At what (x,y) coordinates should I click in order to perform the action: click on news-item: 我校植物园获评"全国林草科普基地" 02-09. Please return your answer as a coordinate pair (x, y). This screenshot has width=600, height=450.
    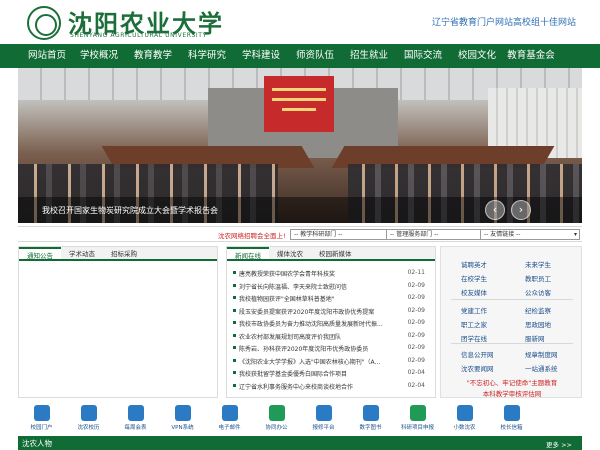
    Looking at the image, I should click on (331, 298).